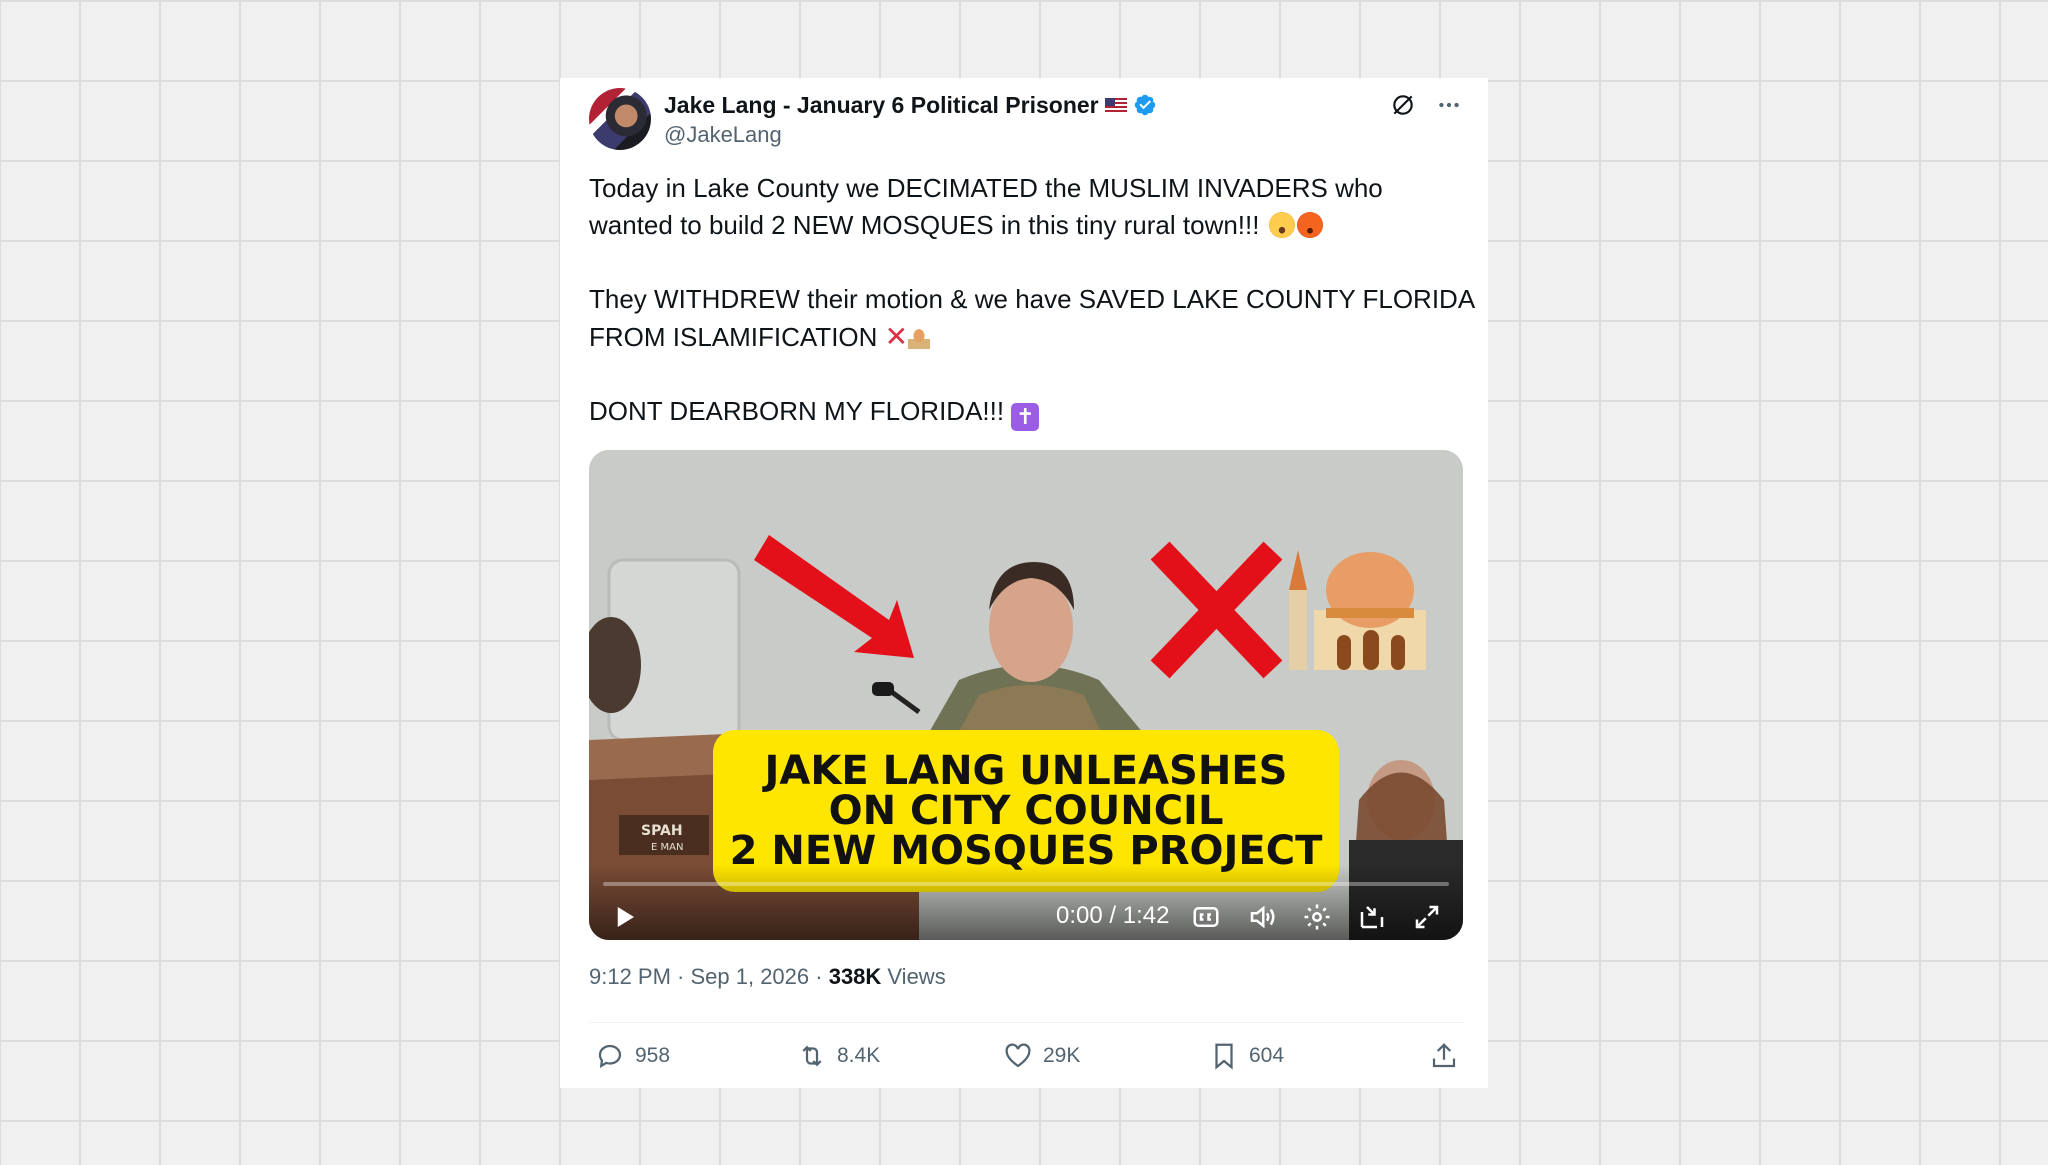 The image size is (2048, 1165). I want to click on banner-line: JAKE LANG UNLEASHES, so click(1026, 771).